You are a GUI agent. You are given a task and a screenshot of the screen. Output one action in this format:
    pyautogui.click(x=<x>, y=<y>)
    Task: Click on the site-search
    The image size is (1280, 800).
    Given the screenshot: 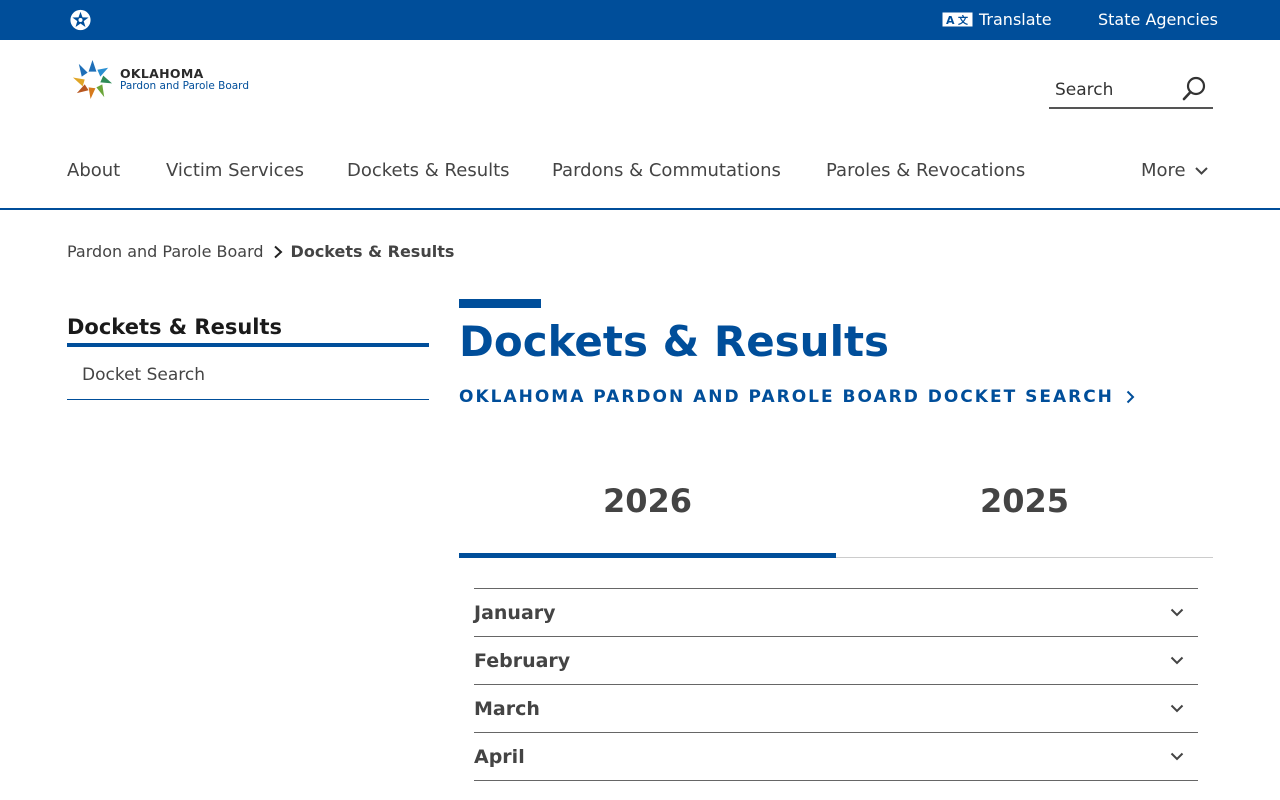 What is the action you would take?
    pyautogui.click(x=1131, y=91)
    